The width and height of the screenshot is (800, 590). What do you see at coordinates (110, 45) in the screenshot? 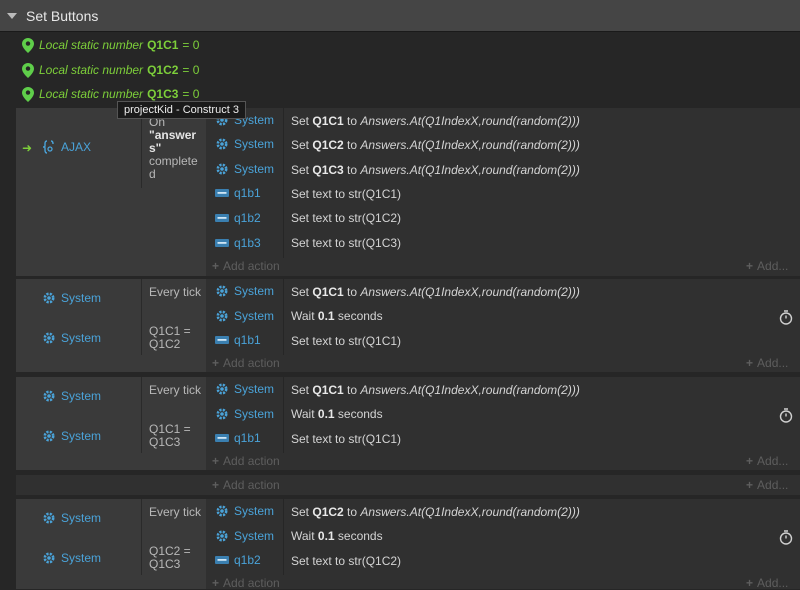
I see `local-variable-q1c1: Local static number Q1C1 = 0` at bounding box center [110, 45].